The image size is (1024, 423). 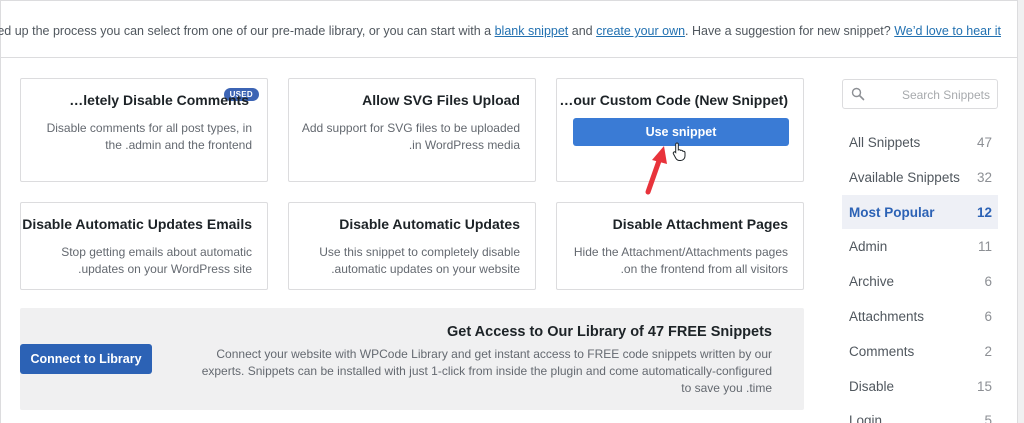 I want to click on category-label: Admin, so click(x=868, y=247).